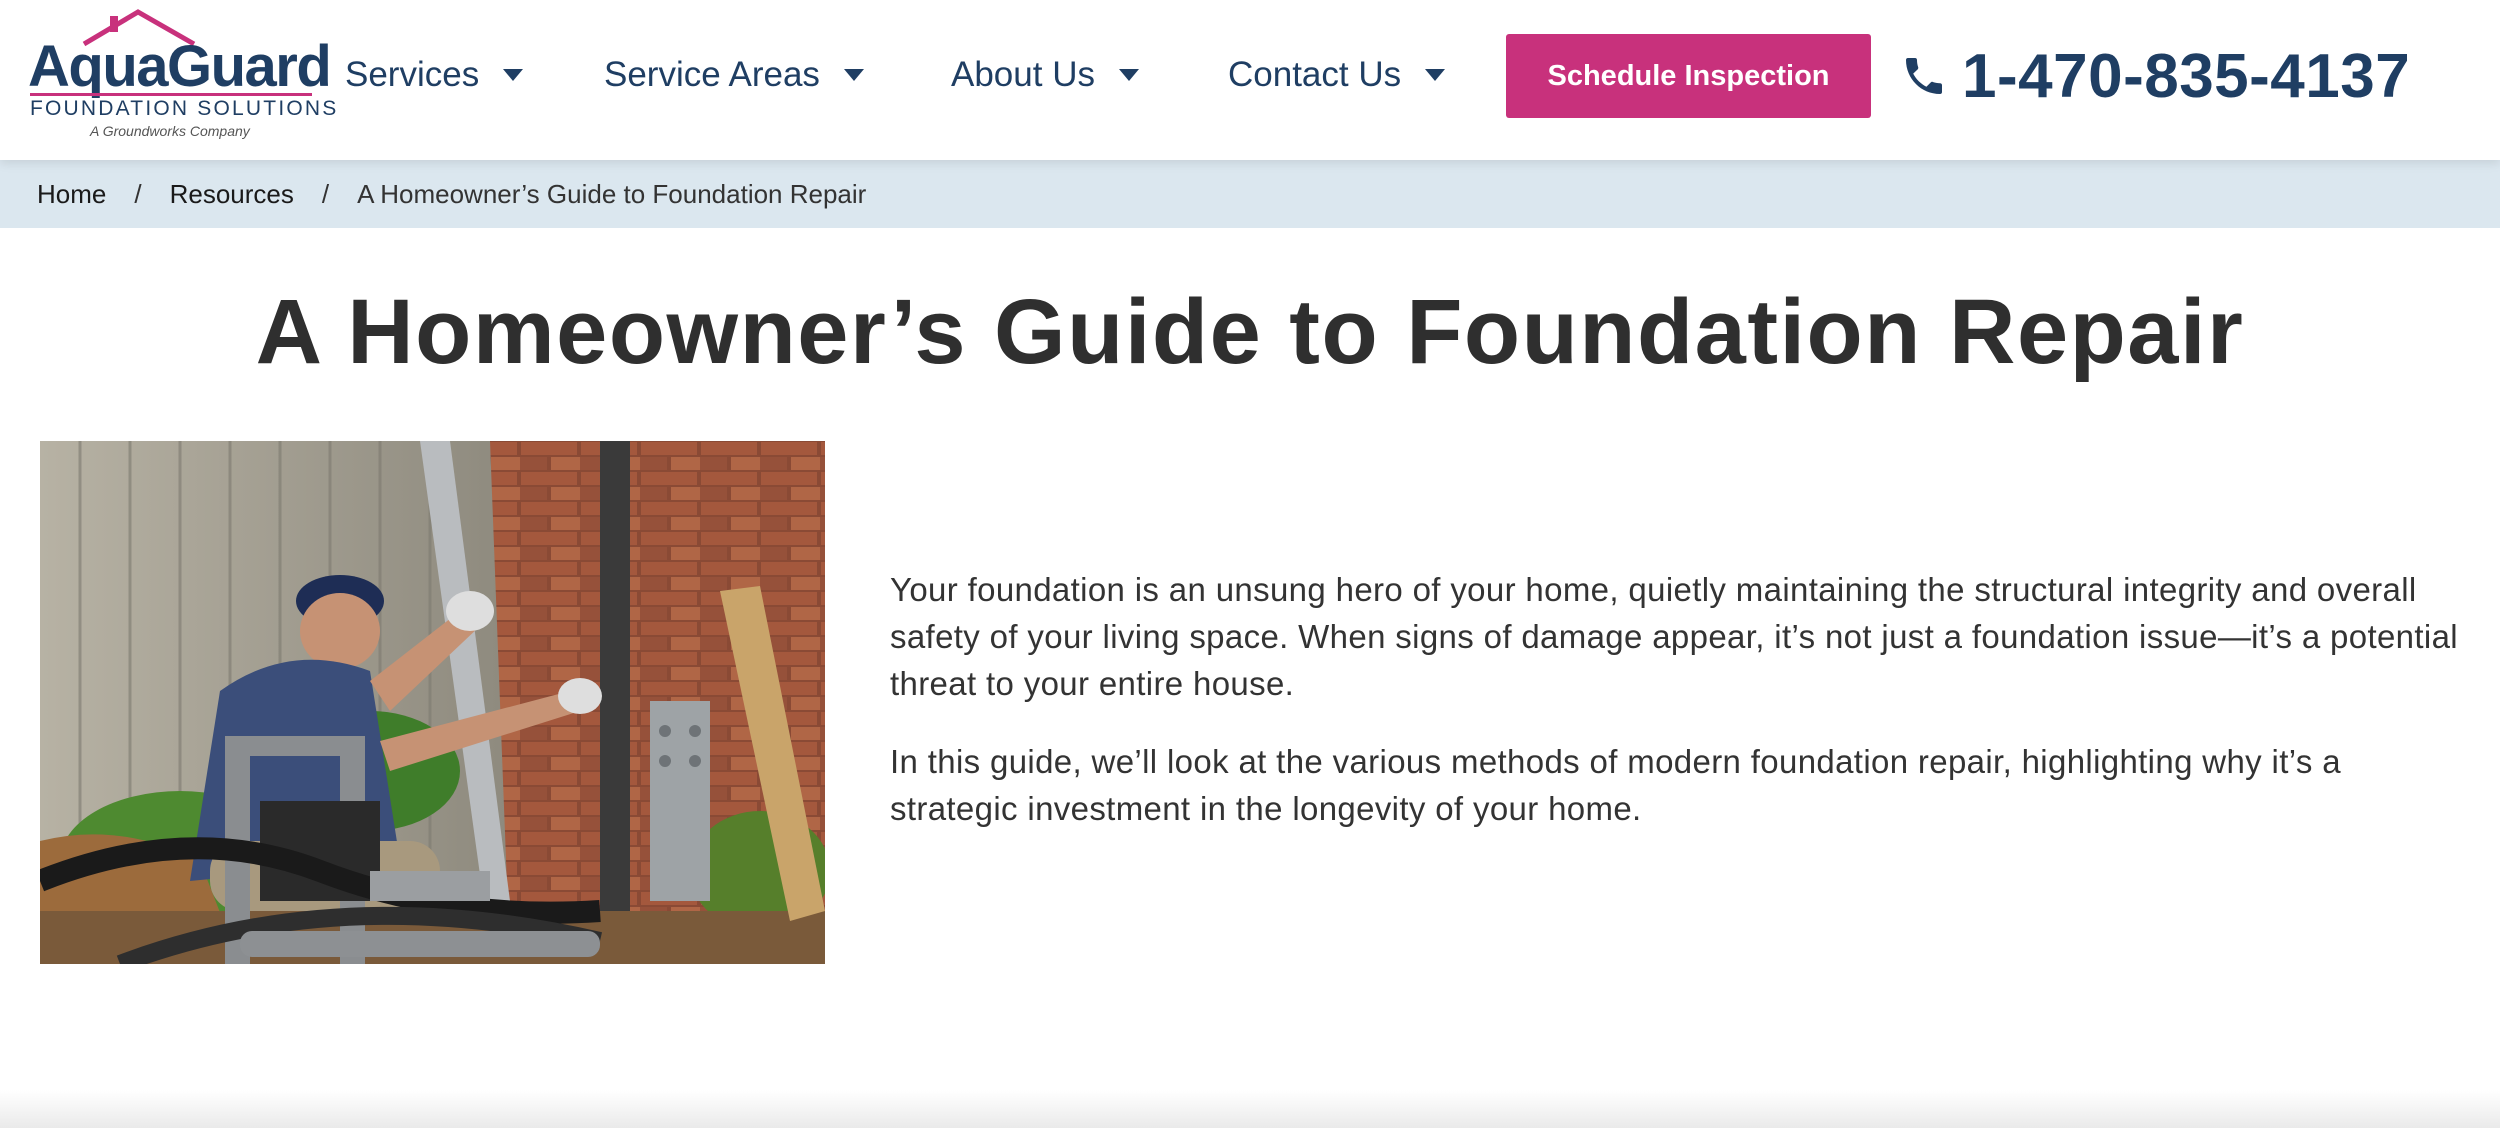  I want to click on logo-underline, so click(171, 94).